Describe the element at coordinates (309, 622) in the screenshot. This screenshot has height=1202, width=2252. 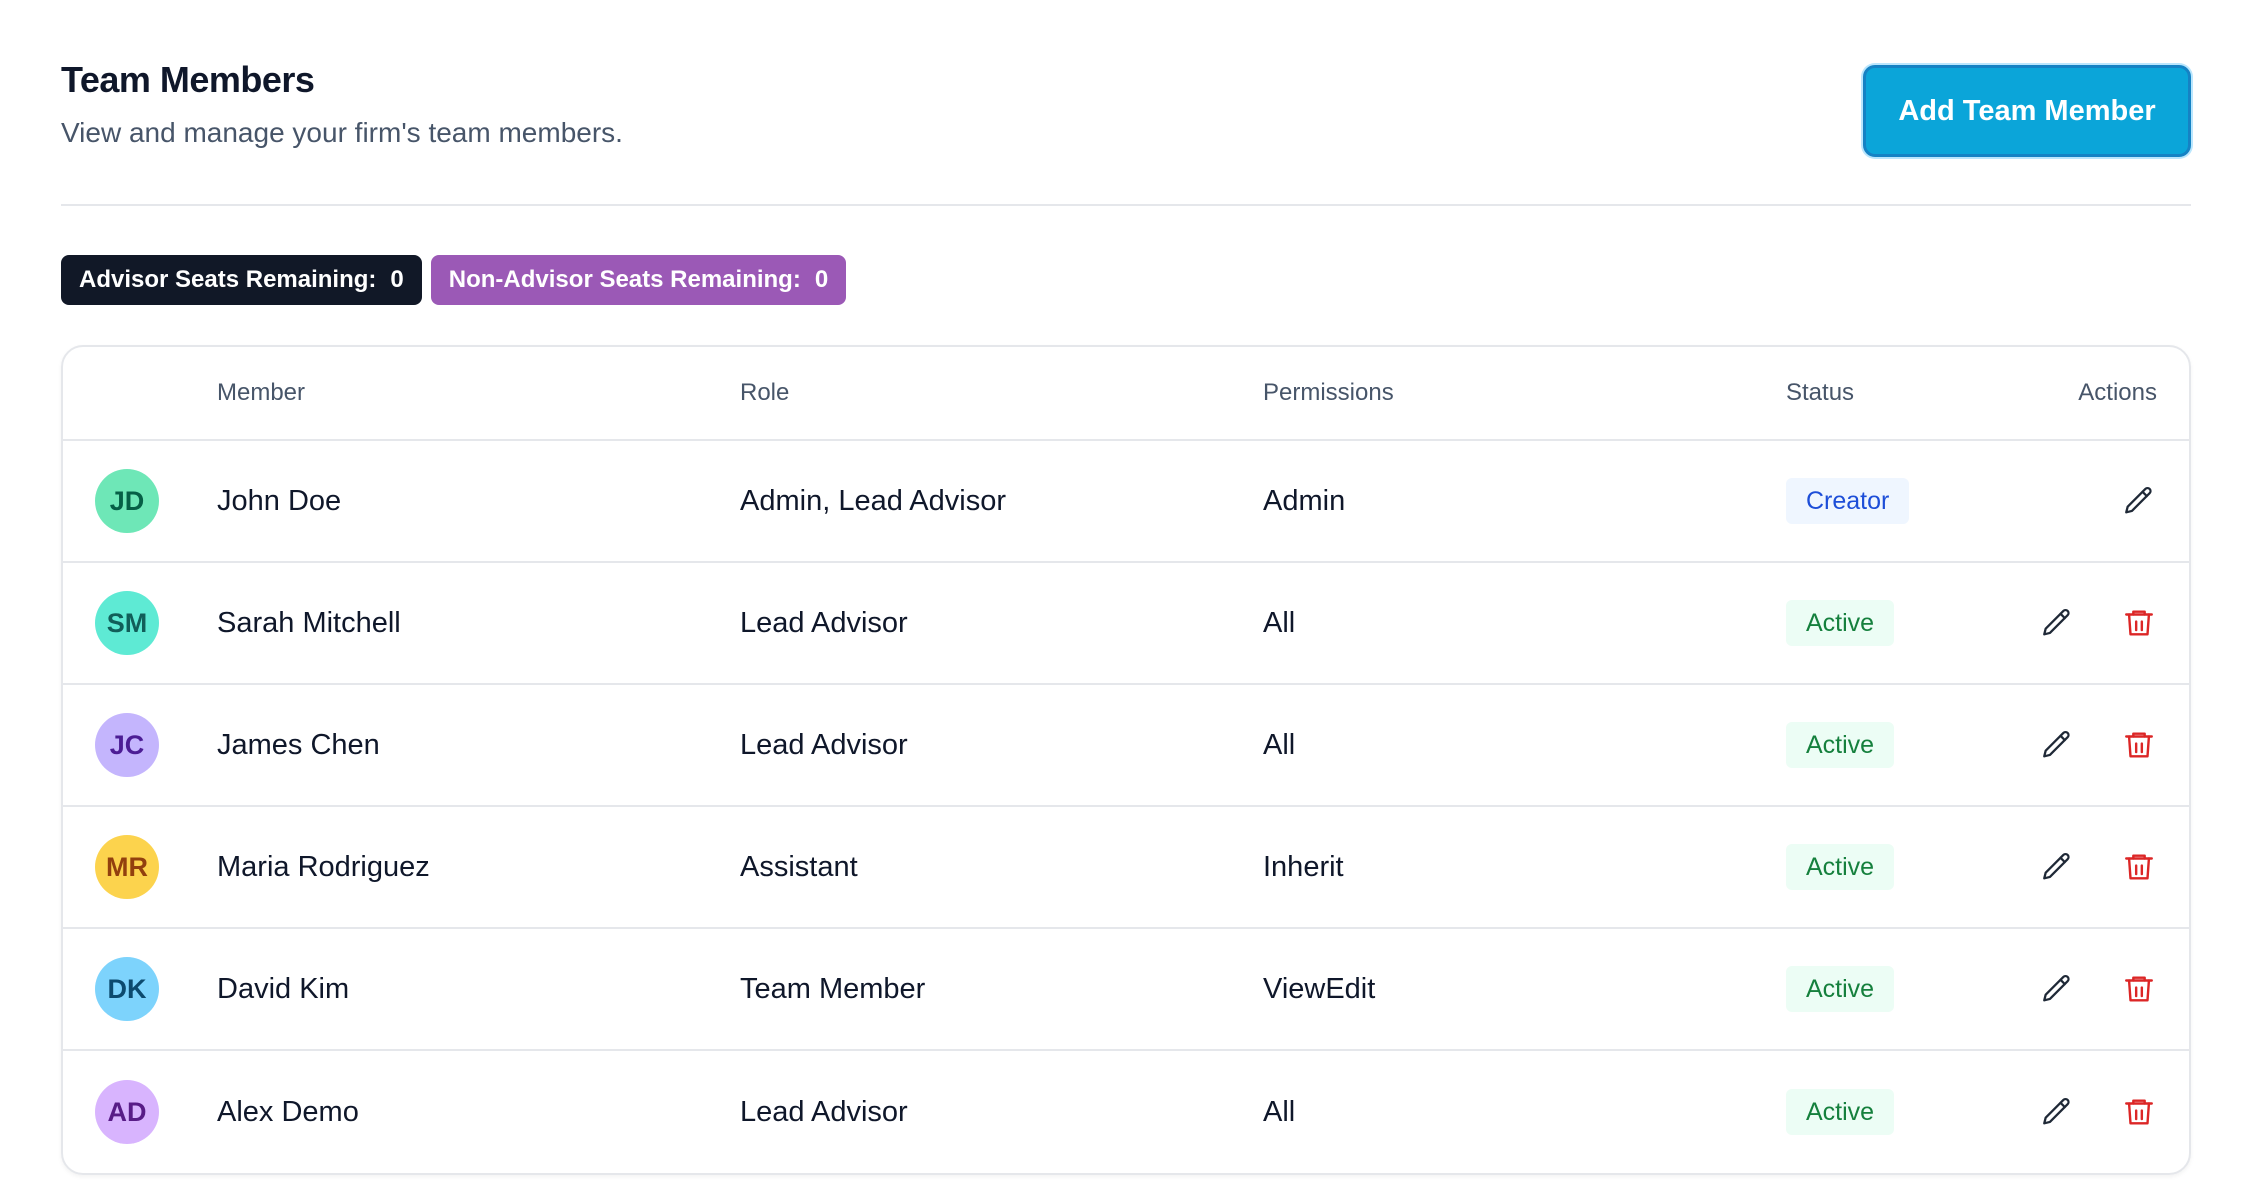
I see `member-name: Sarah Mitchell` at that location.